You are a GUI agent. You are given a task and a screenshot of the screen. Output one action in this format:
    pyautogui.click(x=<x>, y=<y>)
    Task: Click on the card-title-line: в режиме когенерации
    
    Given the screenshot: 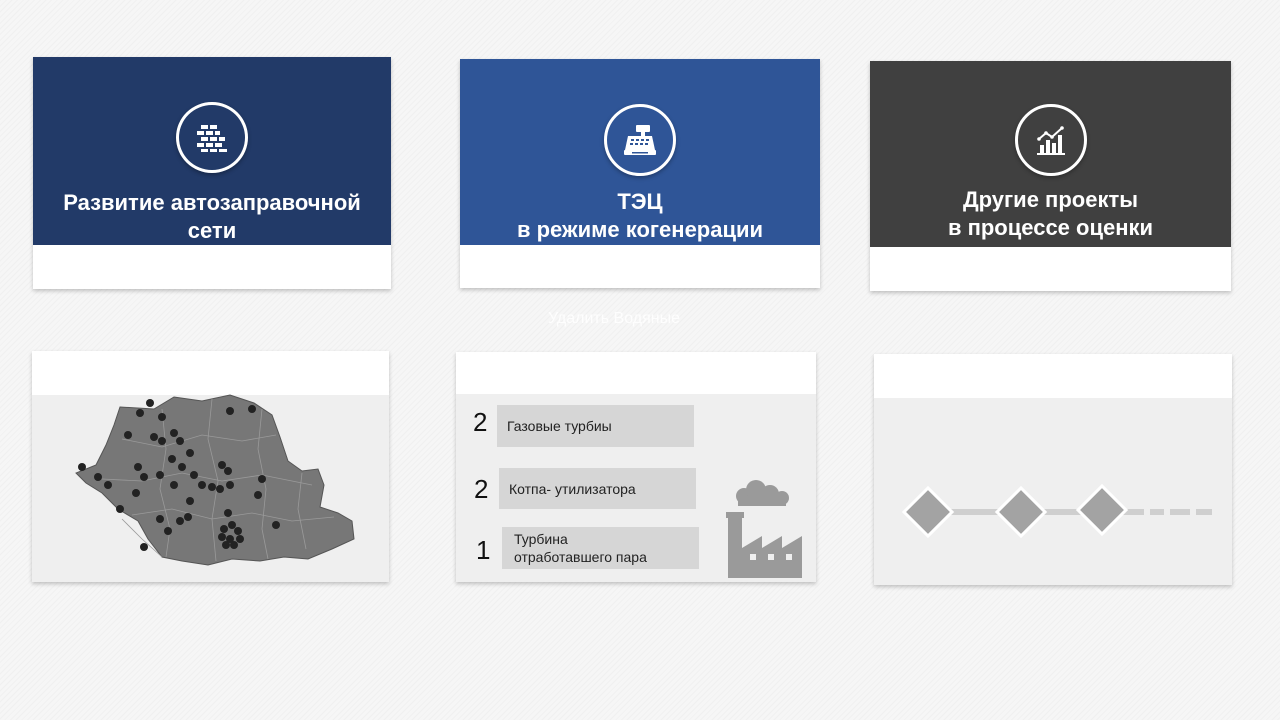 What is the action you would take?
    pyautogui.click(x=640, y=229)
    